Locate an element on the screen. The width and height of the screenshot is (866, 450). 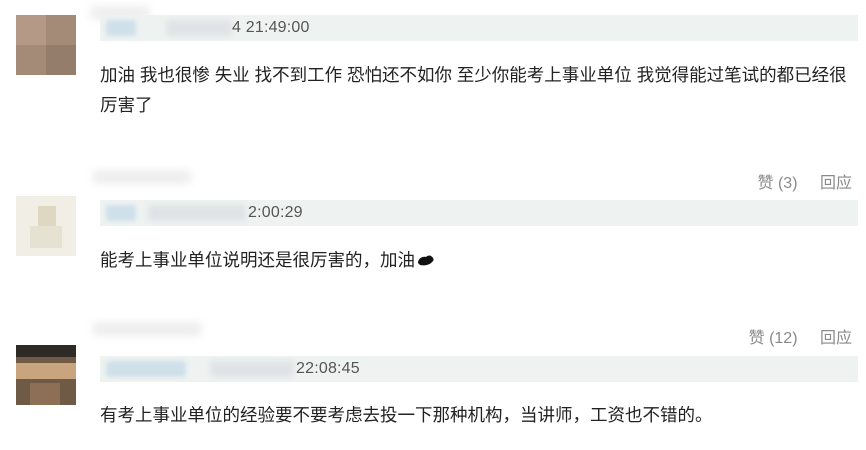
comment-text: 能考上事业单位说明还是很厉害的，加油 is located at coordinates (480, 260).